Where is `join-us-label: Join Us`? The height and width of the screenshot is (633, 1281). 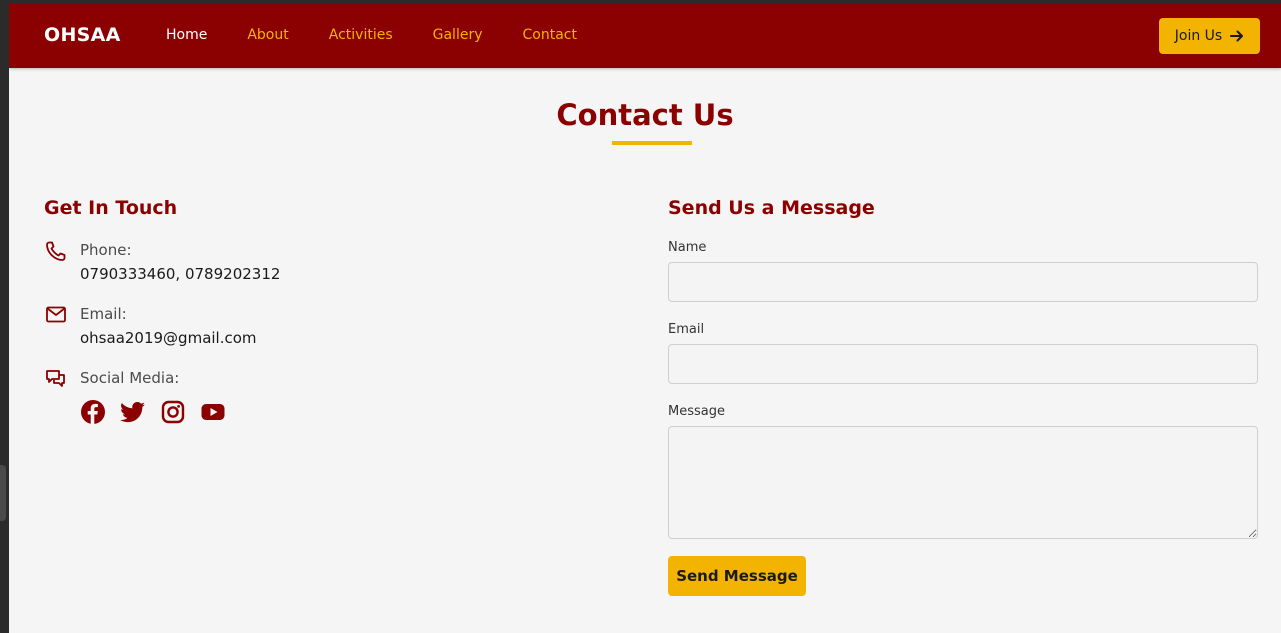
join-us-label: Join Us is located at coordinates (1198, 36).